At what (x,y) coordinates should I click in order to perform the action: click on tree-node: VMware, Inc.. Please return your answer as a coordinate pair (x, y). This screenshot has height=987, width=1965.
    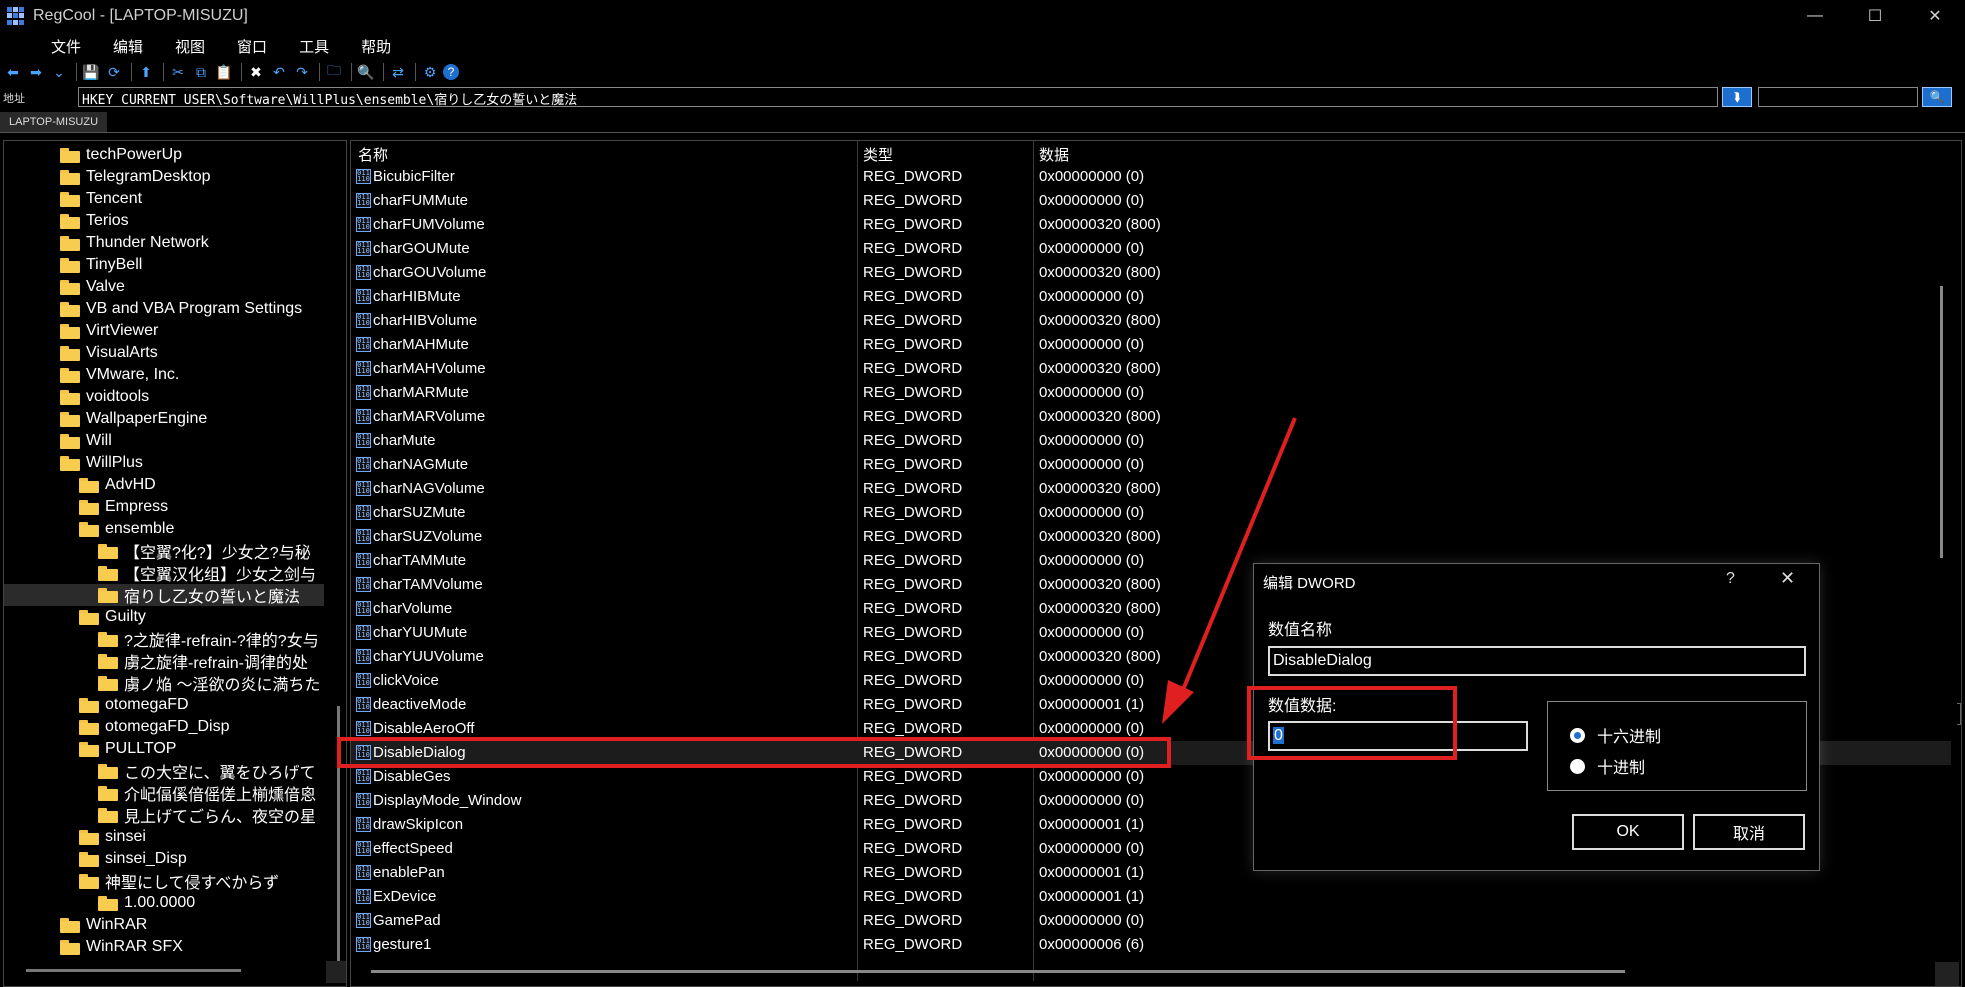
    Looking at the image, I should click on (164, 375).